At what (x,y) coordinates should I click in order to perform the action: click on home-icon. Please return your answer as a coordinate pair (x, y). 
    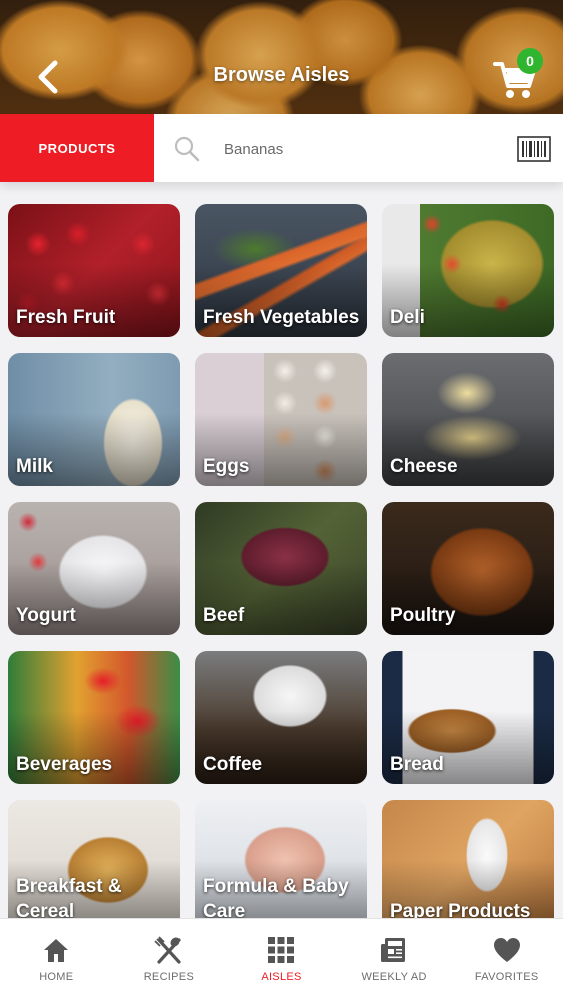
    Looking at the image, I should click on (56, 950).